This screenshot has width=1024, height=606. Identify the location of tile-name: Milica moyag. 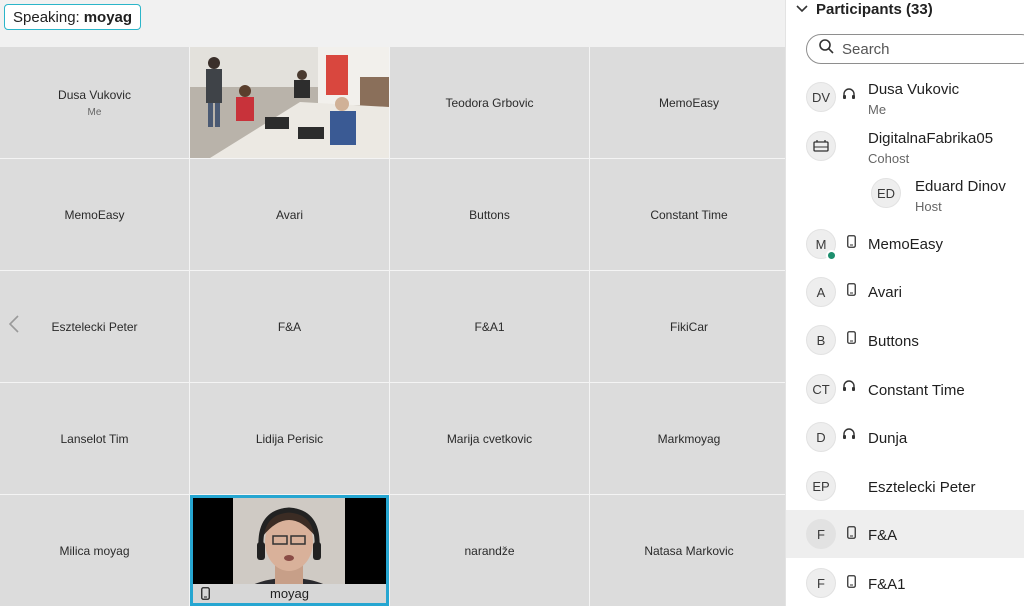
(94, 550).